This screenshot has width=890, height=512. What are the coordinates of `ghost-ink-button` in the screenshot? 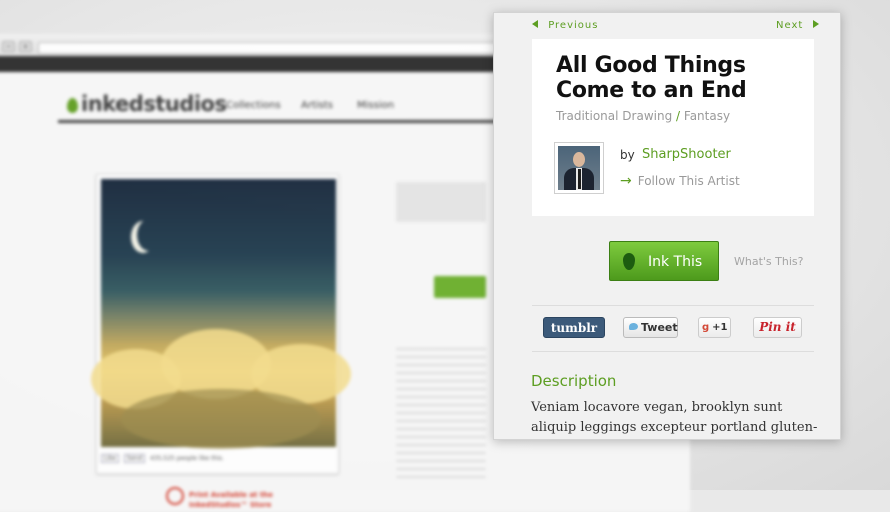 It's located at (460, 287).